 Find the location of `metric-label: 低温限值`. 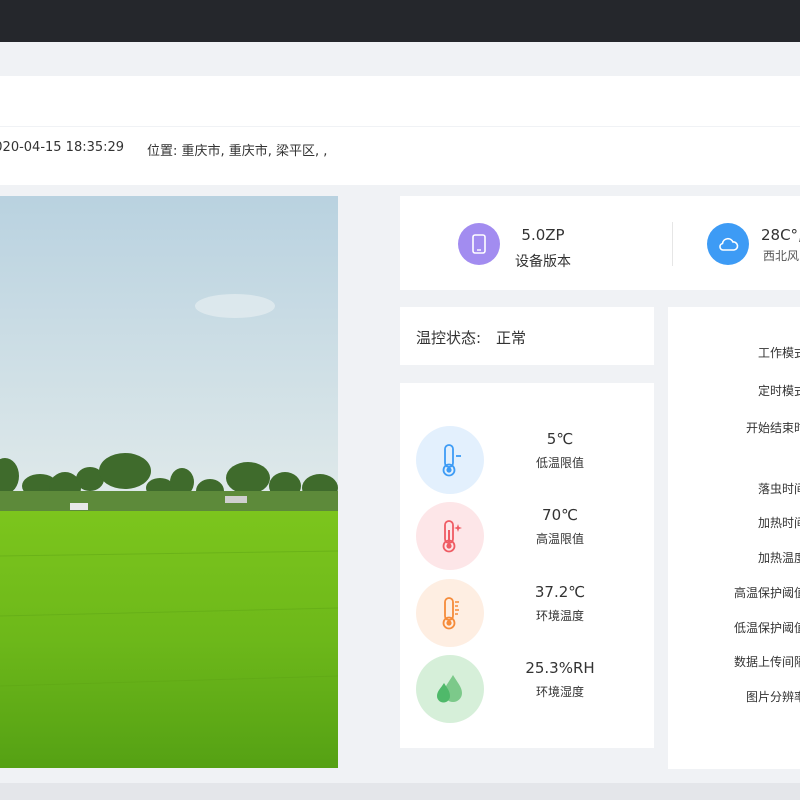

metric-label: 低温限值 is located at coordinates (559, 463).